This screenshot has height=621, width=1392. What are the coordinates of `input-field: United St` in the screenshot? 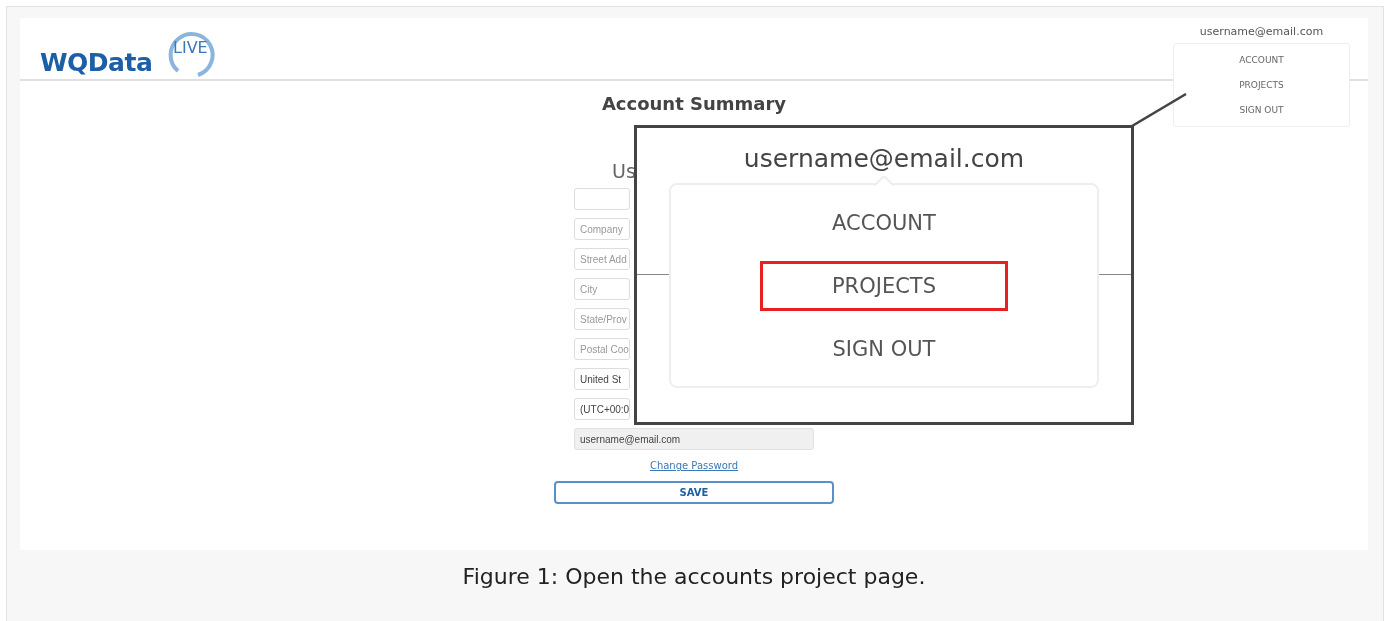 It's located at (602, 379).